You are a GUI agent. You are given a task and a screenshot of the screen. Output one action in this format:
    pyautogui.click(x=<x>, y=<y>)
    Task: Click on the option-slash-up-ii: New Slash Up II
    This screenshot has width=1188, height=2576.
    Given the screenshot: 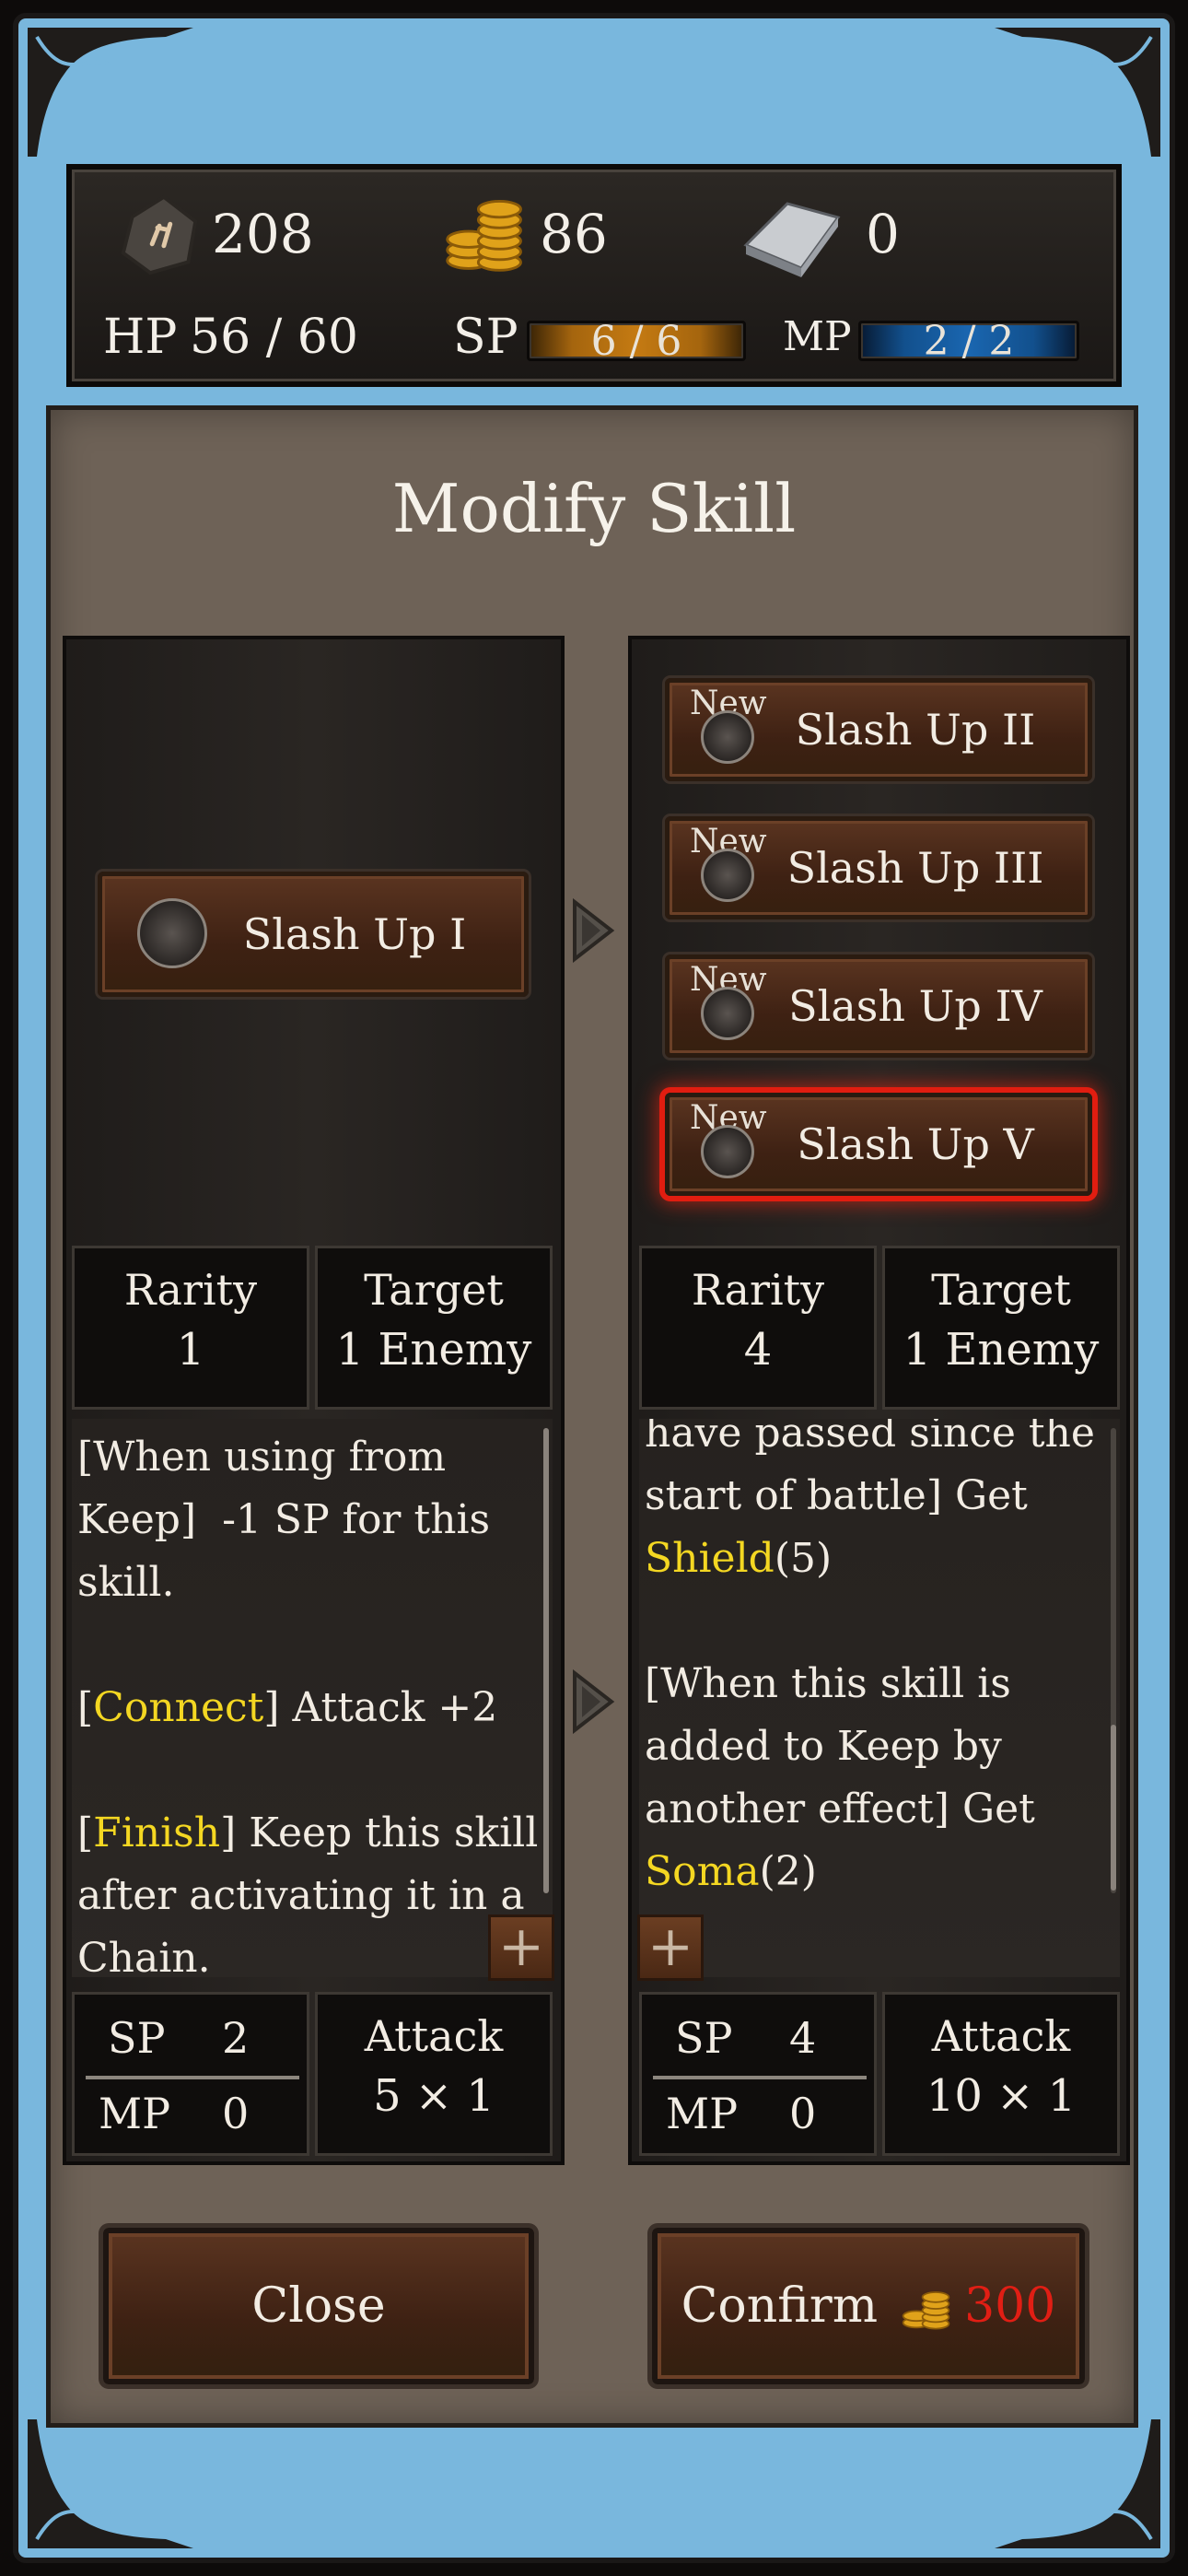 What is the action you would take?
    pyautogui.click(x=878, y=729)
    